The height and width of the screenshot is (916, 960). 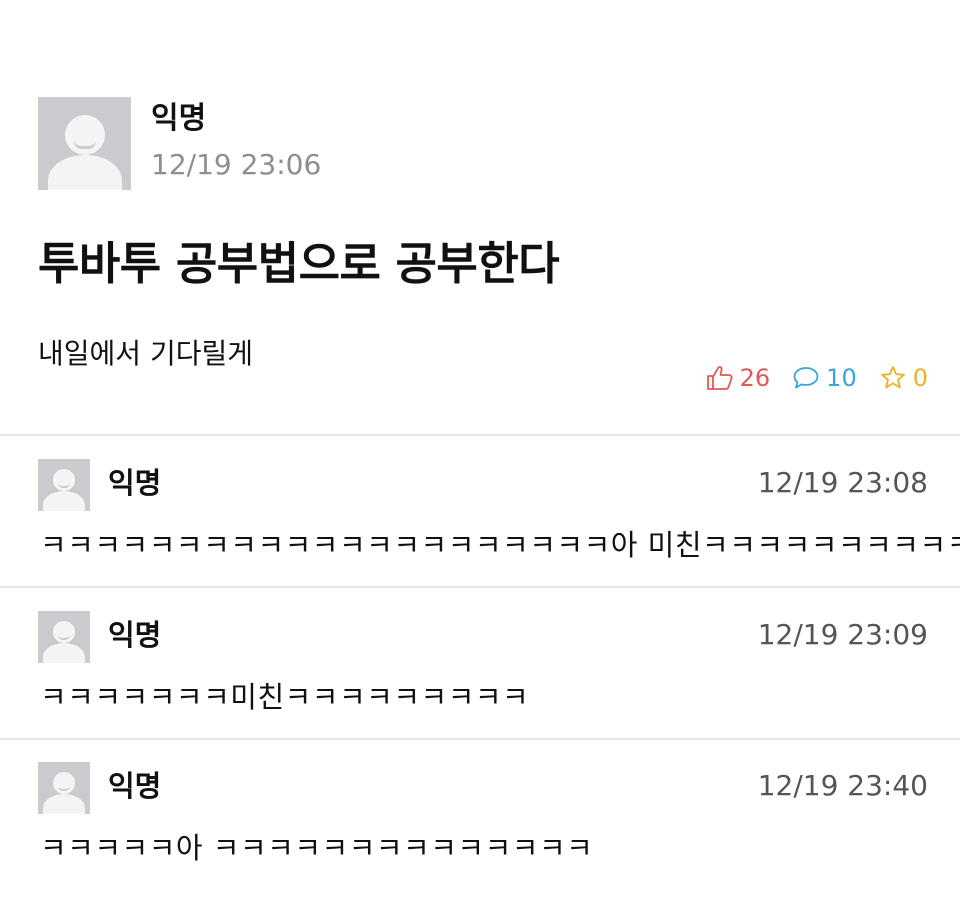 I want to click on speech-bubble-icon, so click(x=806, y=378).